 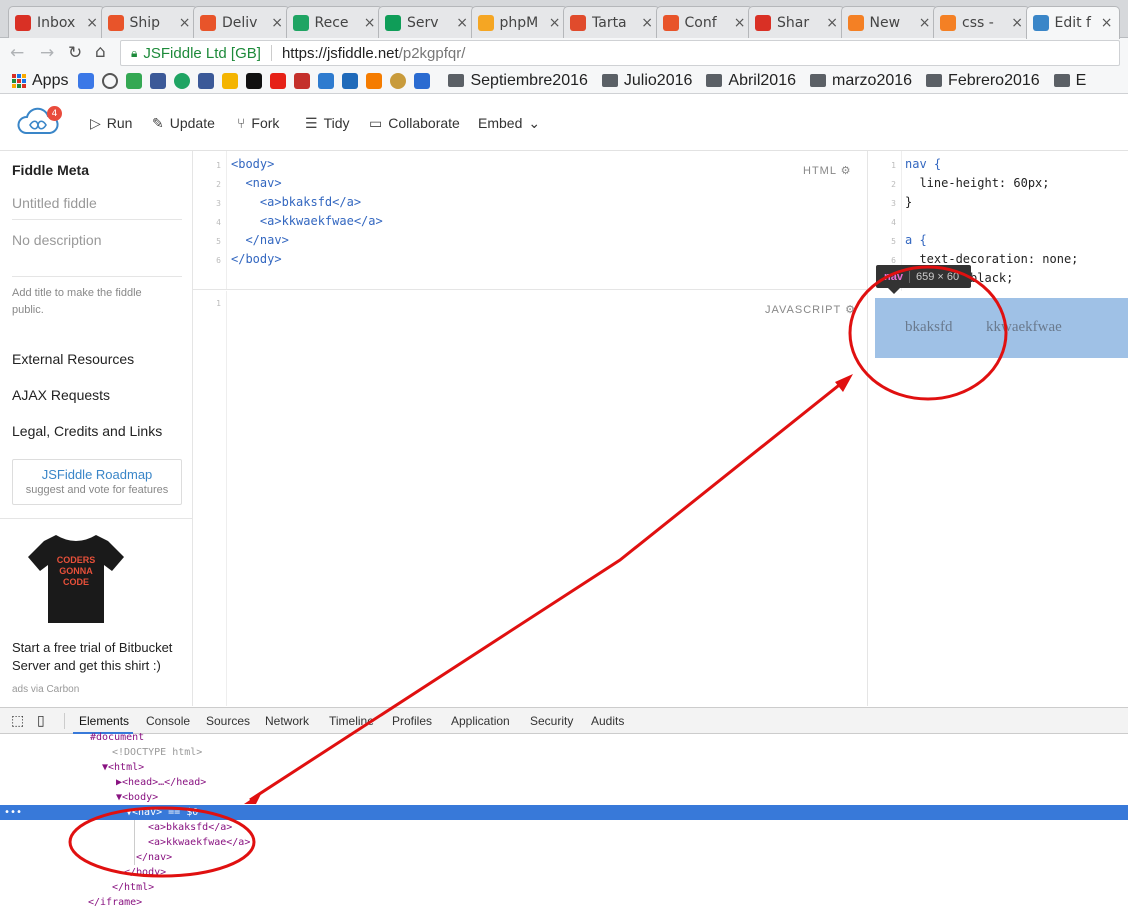 I want to click on run-button: ▷ Run, so click(x=111, y=123).